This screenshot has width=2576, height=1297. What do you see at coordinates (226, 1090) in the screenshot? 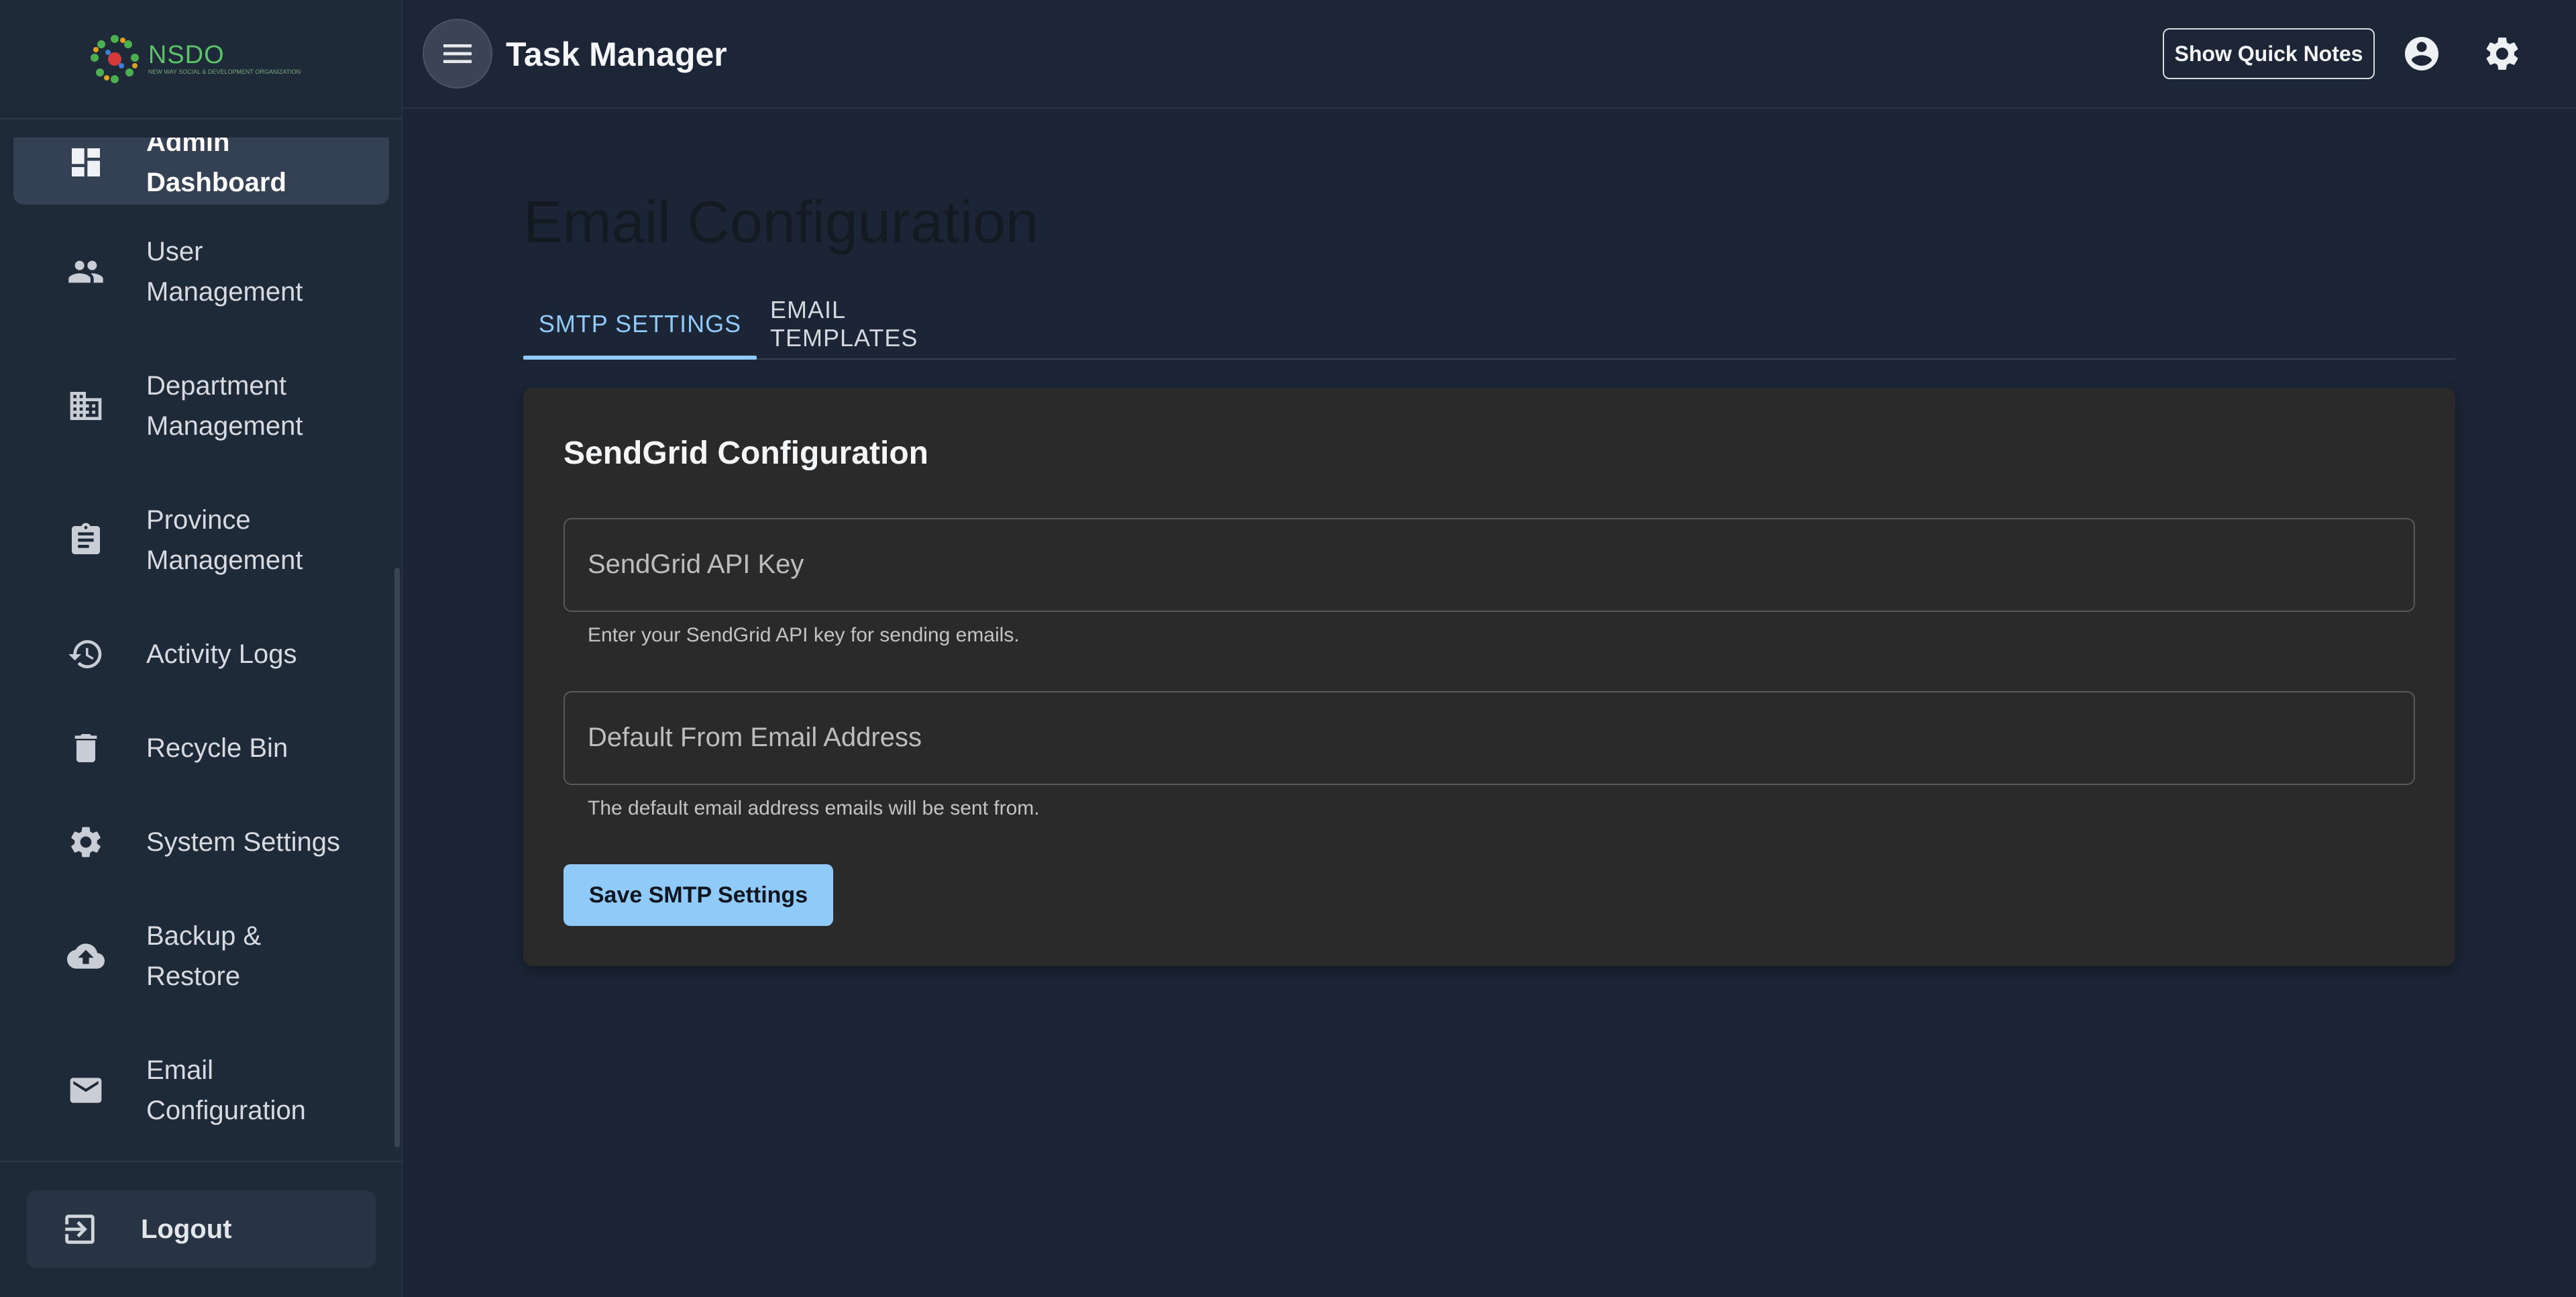
I see `sidebar-item-label: Email Configuration` at bounding box center [226, 1090].